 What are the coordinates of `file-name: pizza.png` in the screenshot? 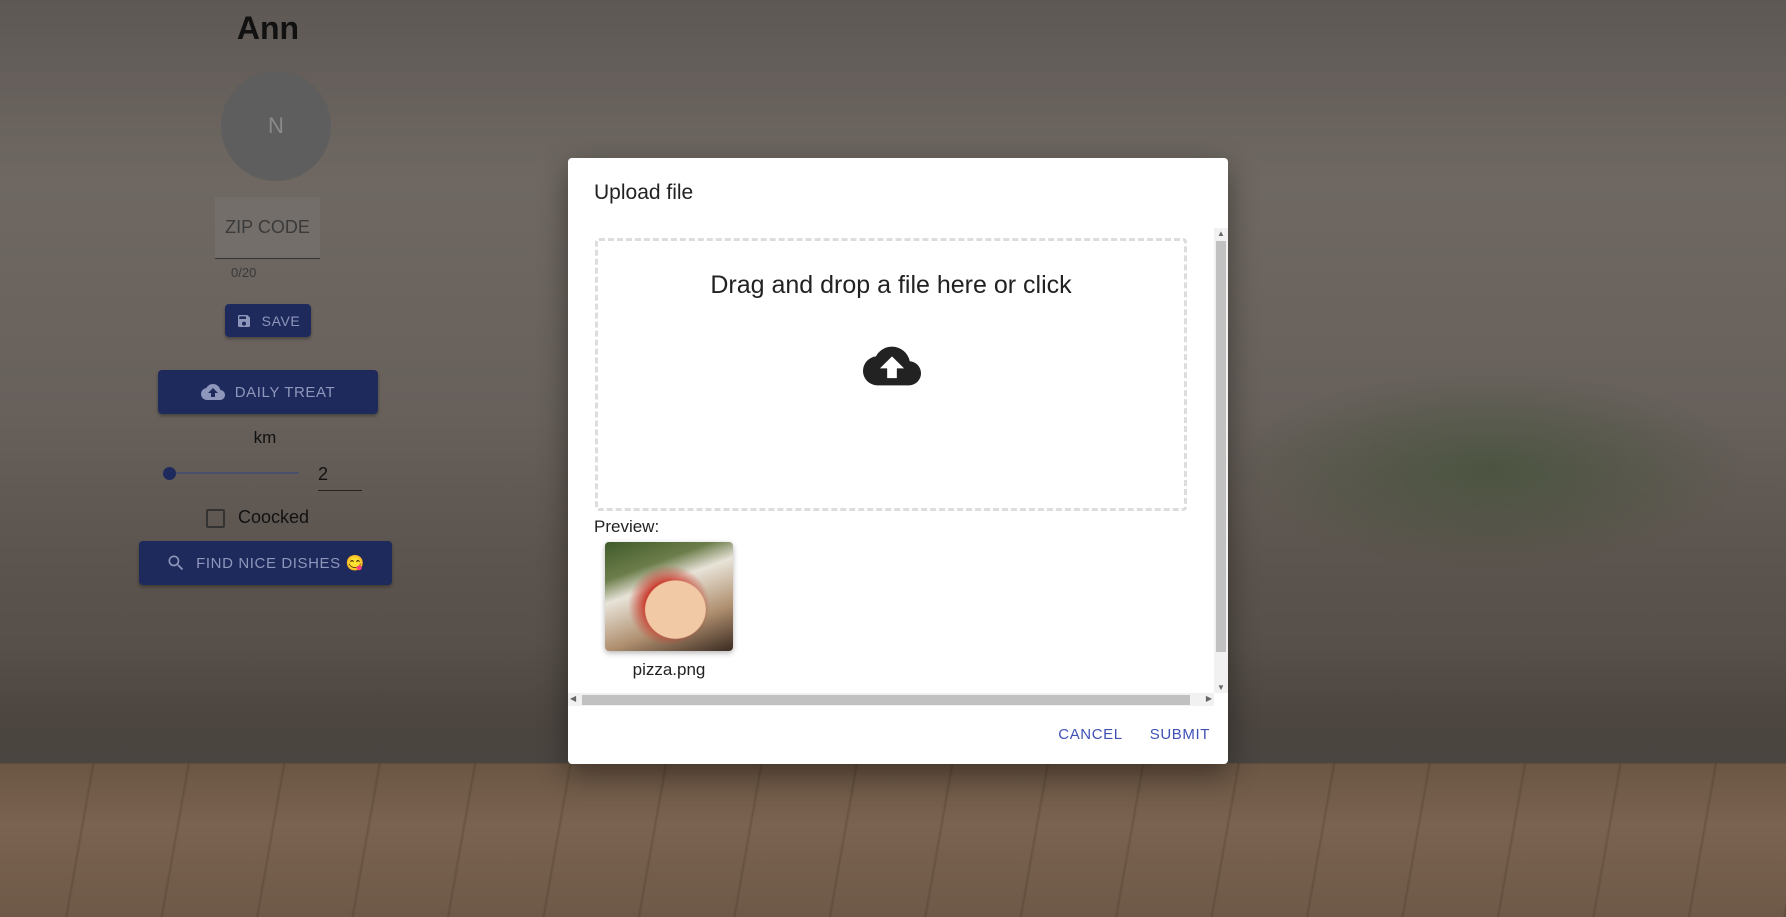 It's located at (669, 669).